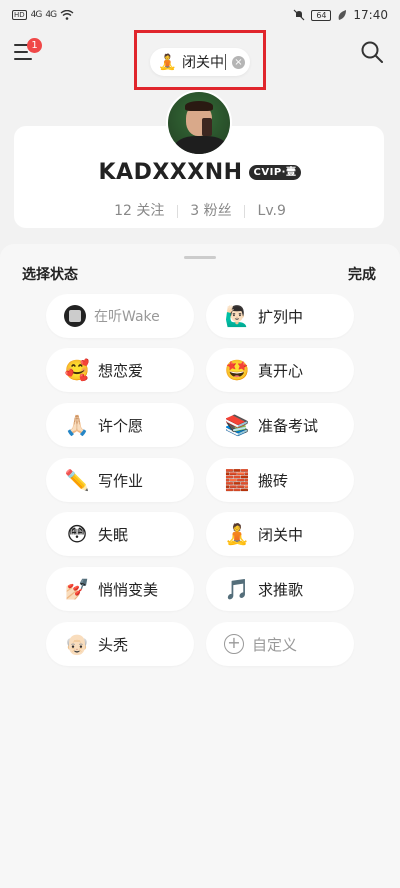  What do you see at coordinates (372, 52) in the screenshot?
I see `search-icon` at bounding box center [372, 52].